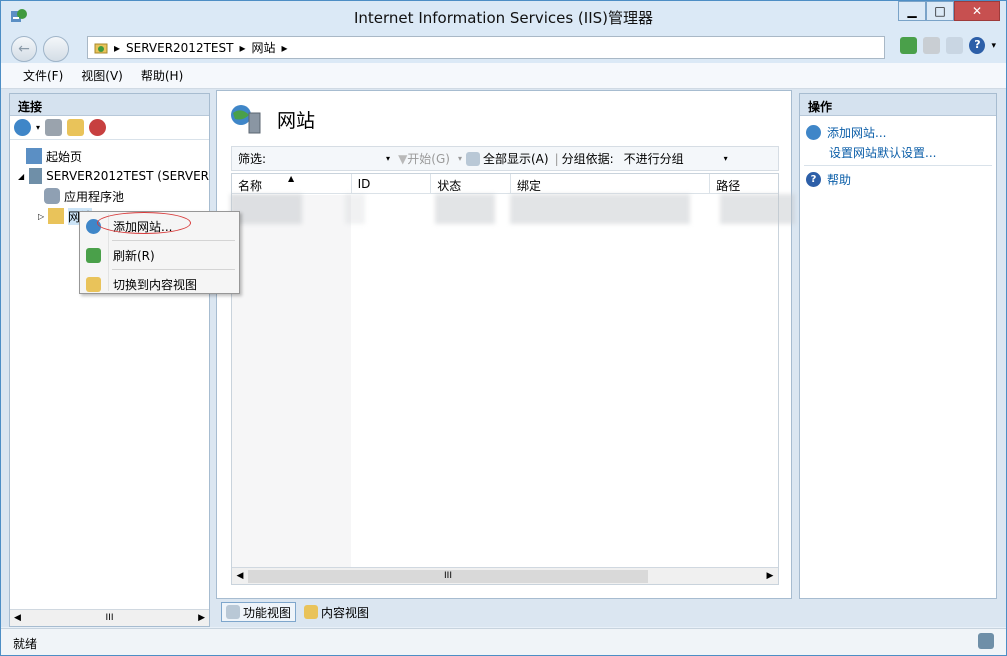  What do you see at coordinates (940, 11) in the screenshot?
I see `maximize-button: □` at bounding box center [940, 11].